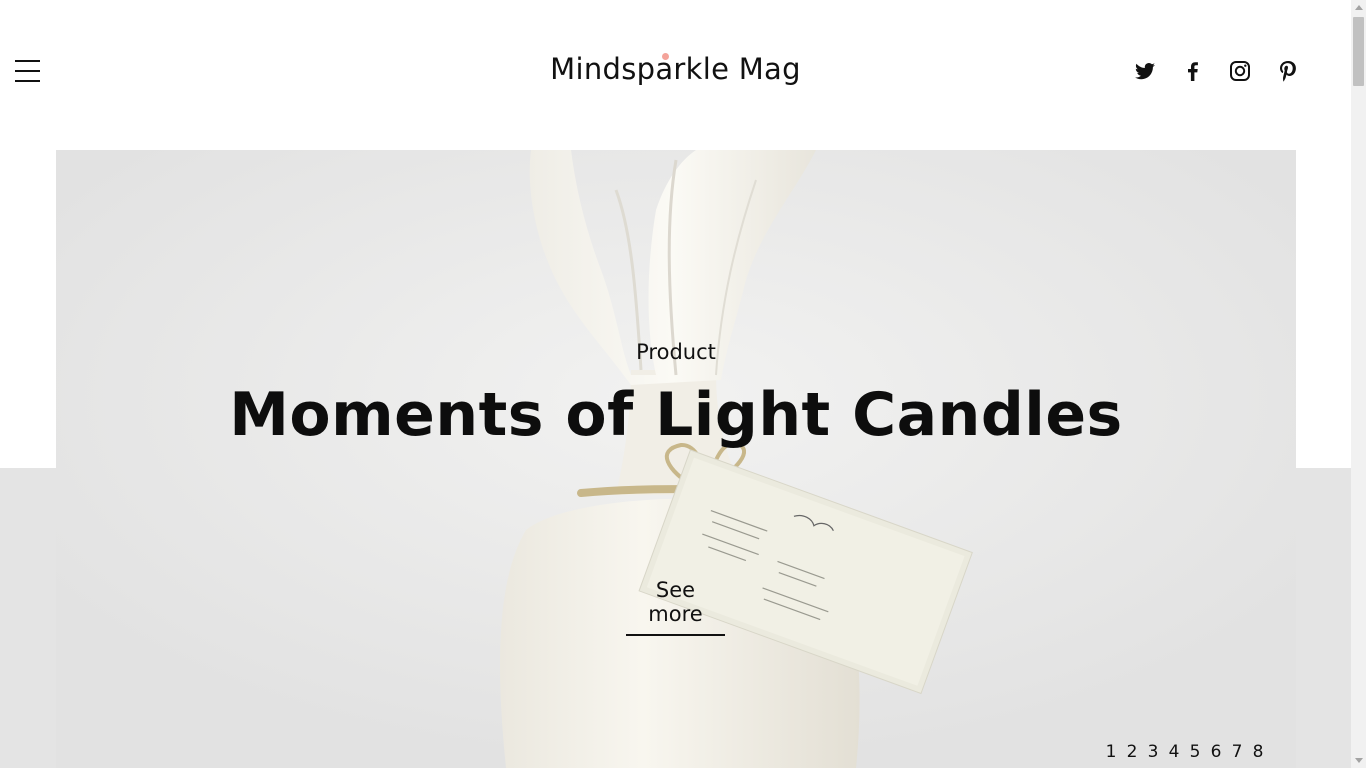 This screenshot has height=768, width=1366. What do you see at coordinates (1359, 7) in the screenshot?
I see `scroll-up-arrow-icon` at bounding box center [1359, 7].